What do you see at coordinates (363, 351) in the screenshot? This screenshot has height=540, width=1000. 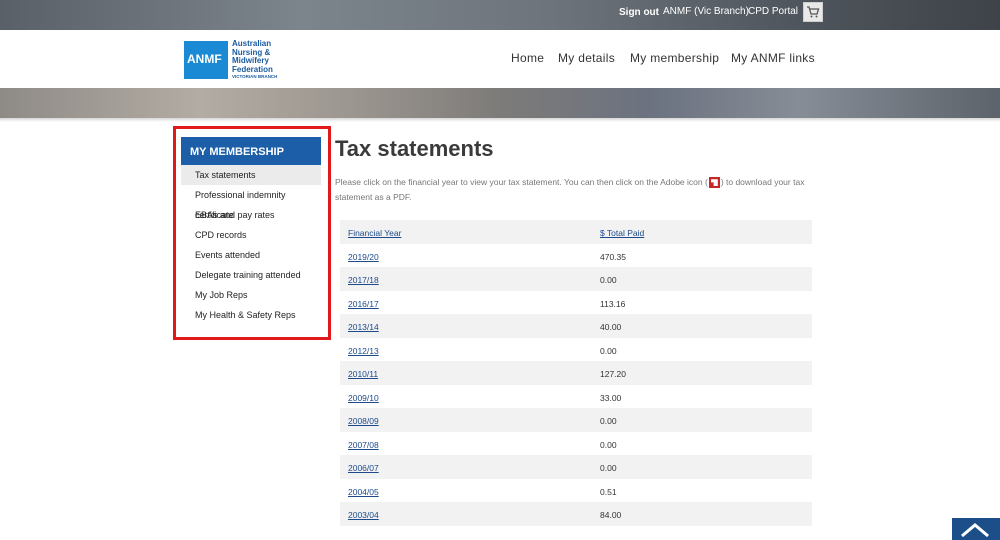 I see `year-link: 2012/13` at bounding box center [363, 351].